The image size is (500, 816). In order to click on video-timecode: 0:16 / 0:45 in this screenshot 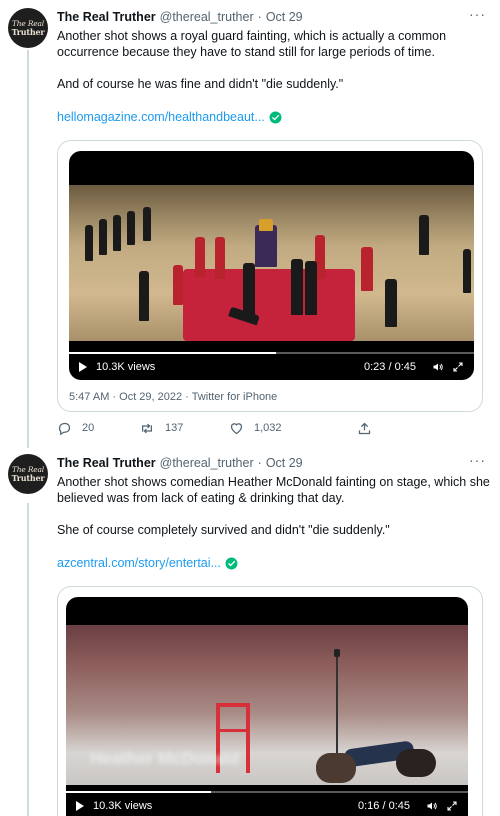, I will do `click(384, 806)`.